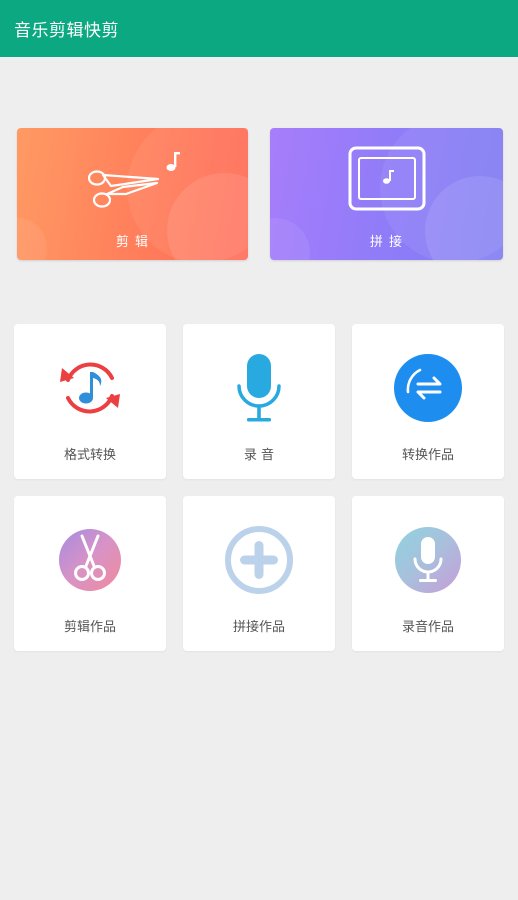 The height and width of the screenshot is (900, 518). What do you see at coordinates (90, 388) in the screenshot?
I see `format-convert-icon` at bounding box center [90, 388].